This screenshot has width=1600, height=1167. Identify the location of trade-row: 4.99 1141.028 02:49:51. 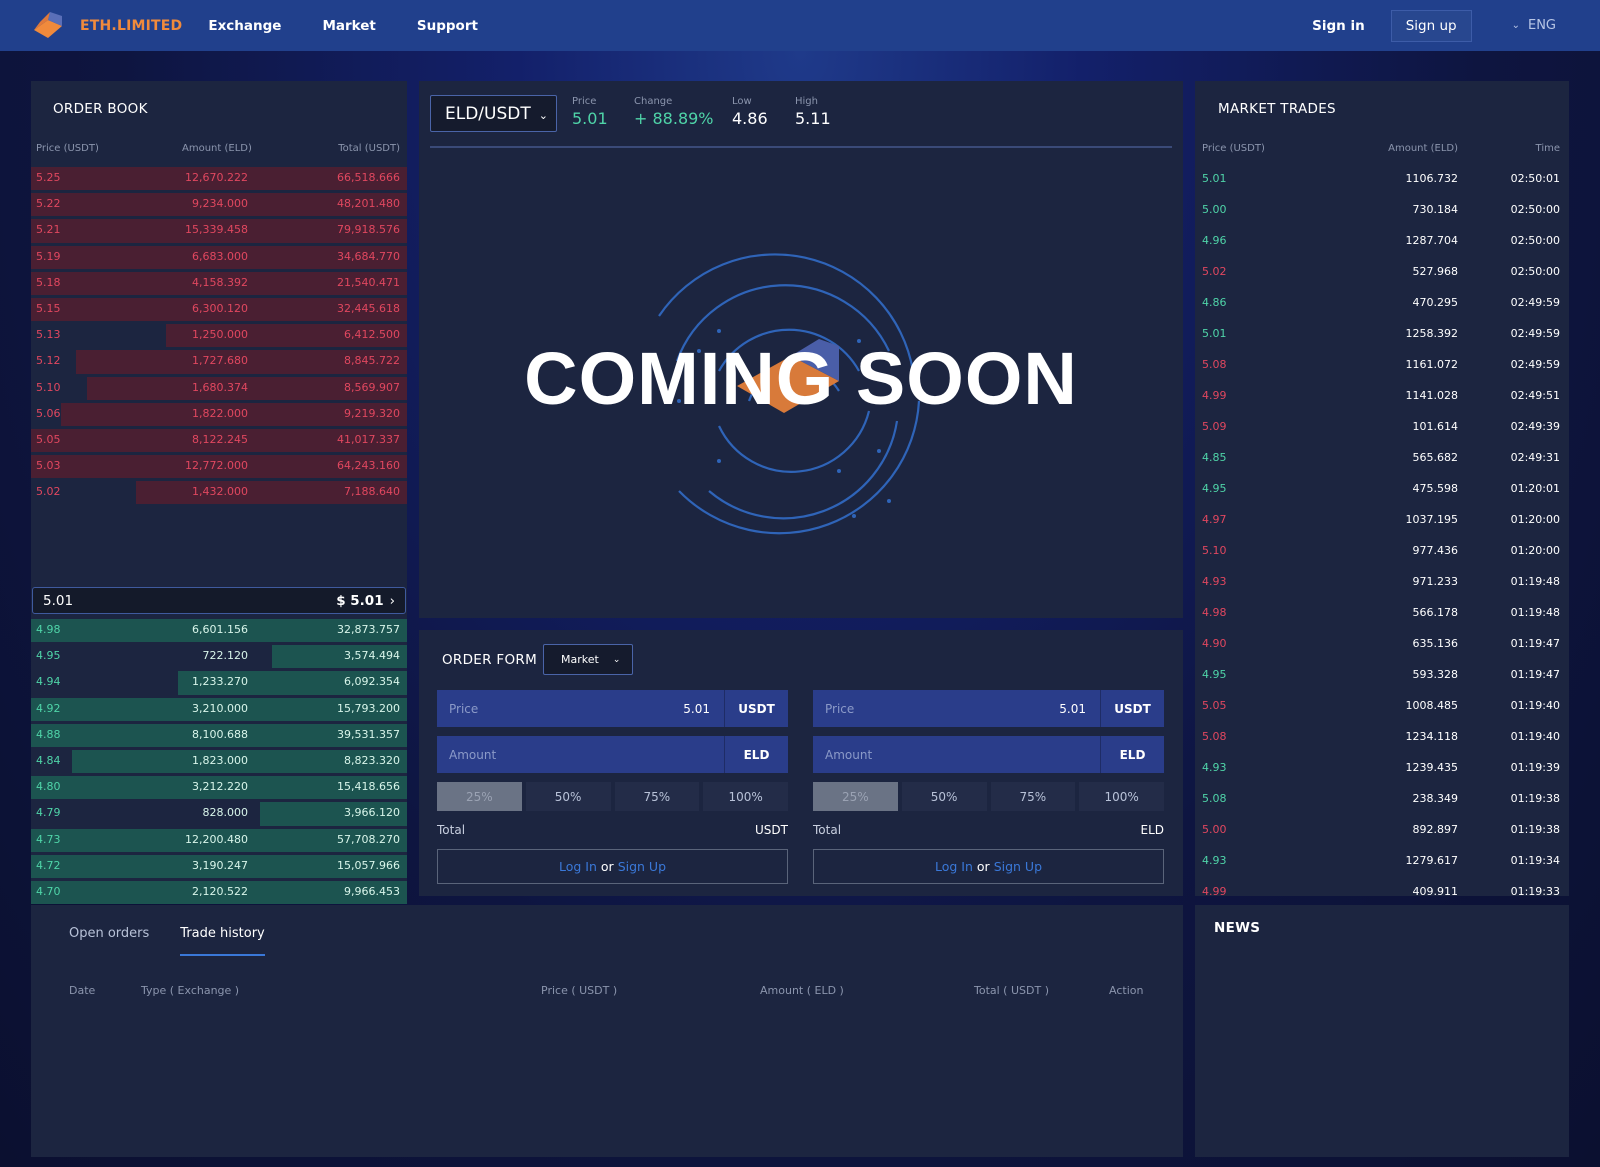
(1382, 398).